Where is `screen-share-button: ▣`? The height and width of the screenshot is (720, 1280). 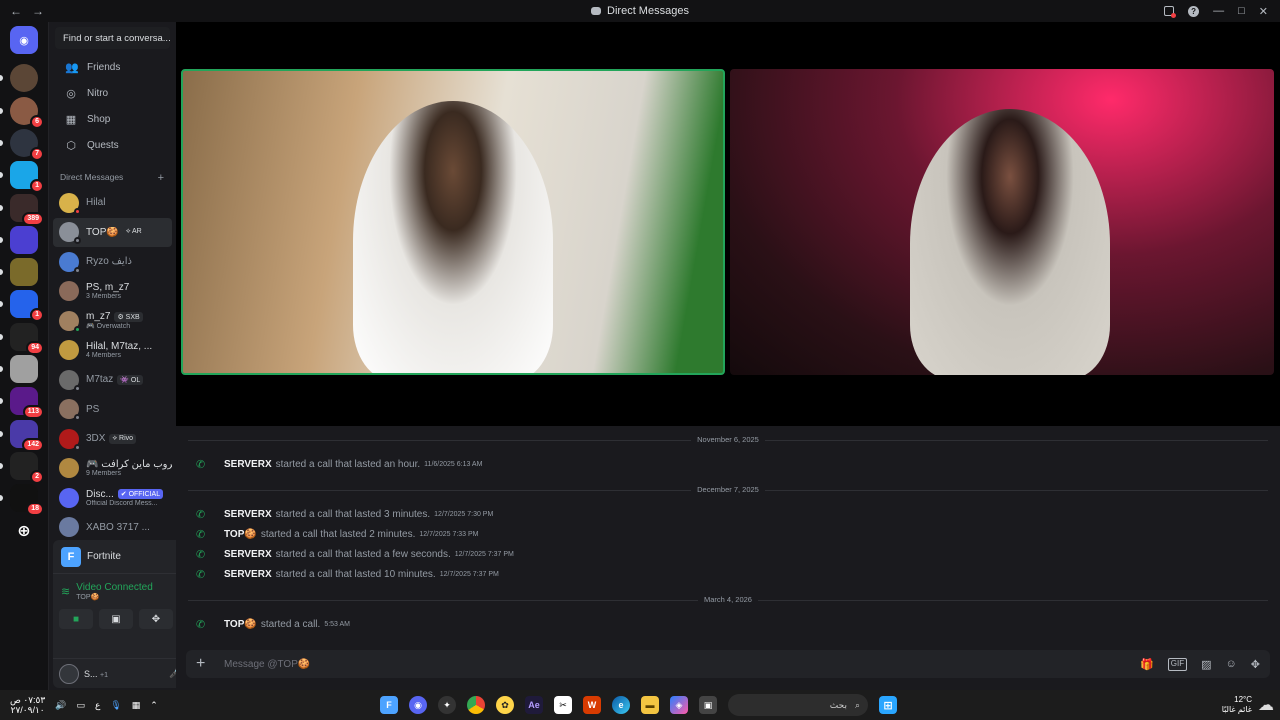
screen-share-button: ▣ is located at coordinates (116, 619).